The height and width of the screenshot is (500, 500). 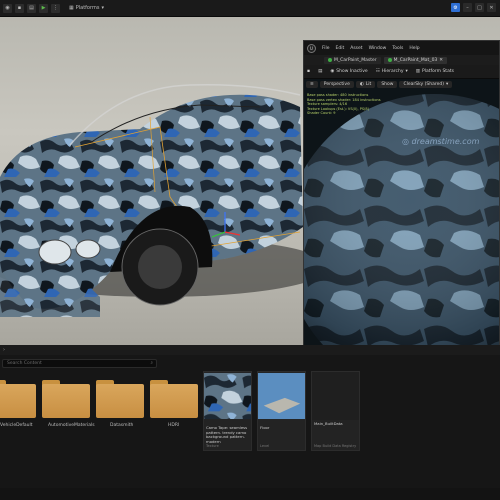 What do you see at coordinates (321, 113) in the screenshot?
I see `stats-line: Shader Count: 9` at bounding box center [321, 113].